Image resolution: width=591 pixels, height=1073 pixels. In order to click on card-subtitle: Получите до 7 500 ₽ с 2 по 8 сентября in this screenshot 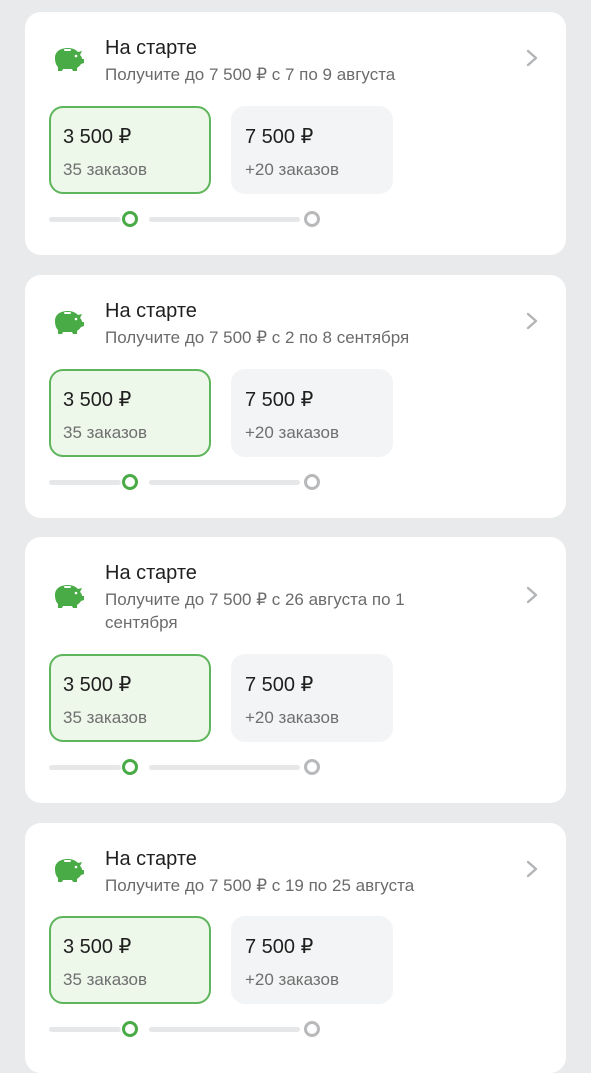, I will do `click(257, 337)`.